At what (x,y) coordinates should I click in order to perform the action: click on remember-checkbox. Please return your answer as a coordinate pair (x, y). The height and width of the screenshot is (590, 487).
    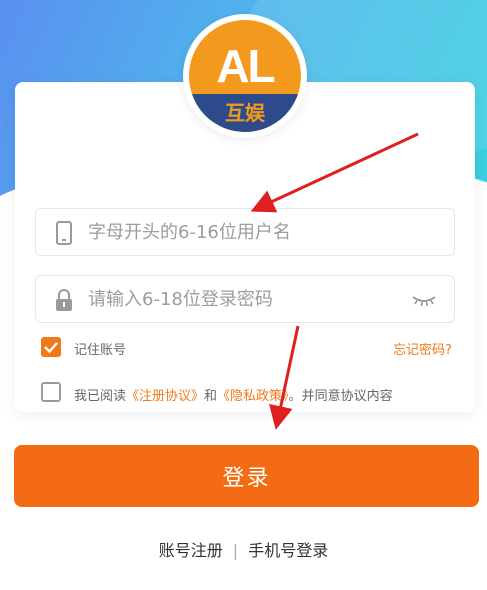
    Looking at the image, I should click on (51, 347).